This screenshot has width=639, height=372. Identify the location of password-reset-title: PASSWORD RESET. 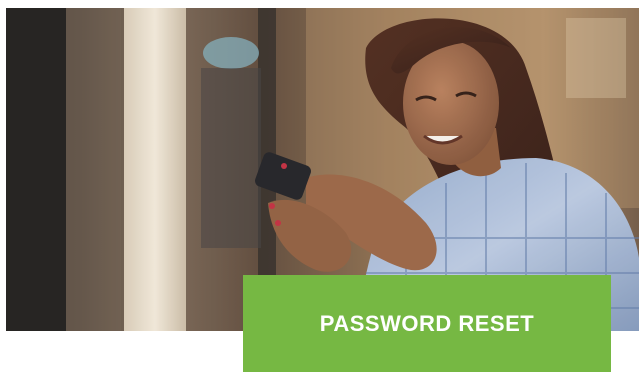
(427, 323).